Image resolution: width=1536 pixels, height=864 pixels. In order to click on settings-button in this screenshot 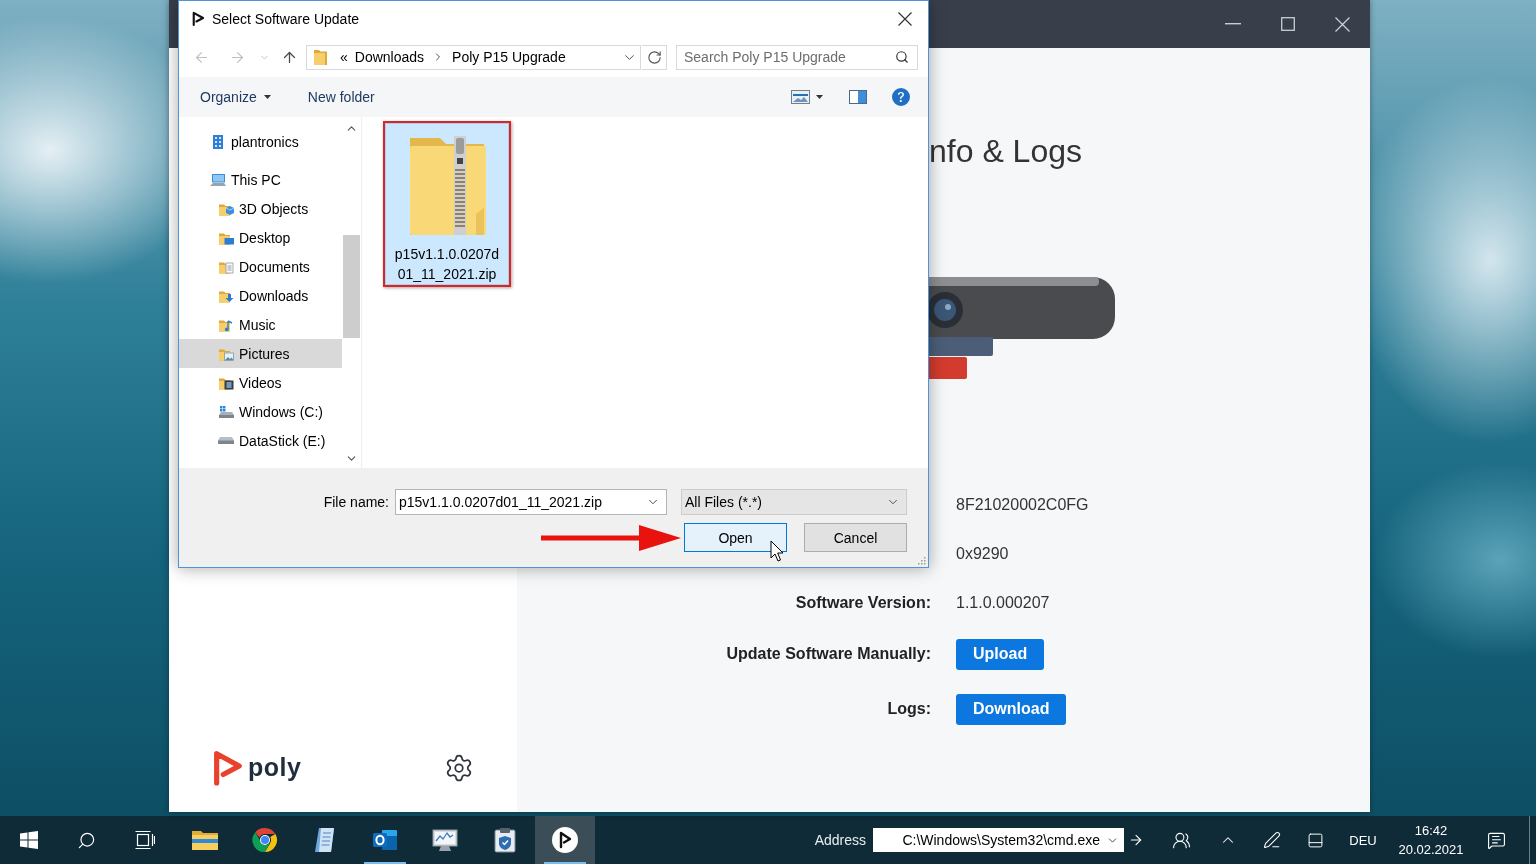, I will do `click(459, 767)`.